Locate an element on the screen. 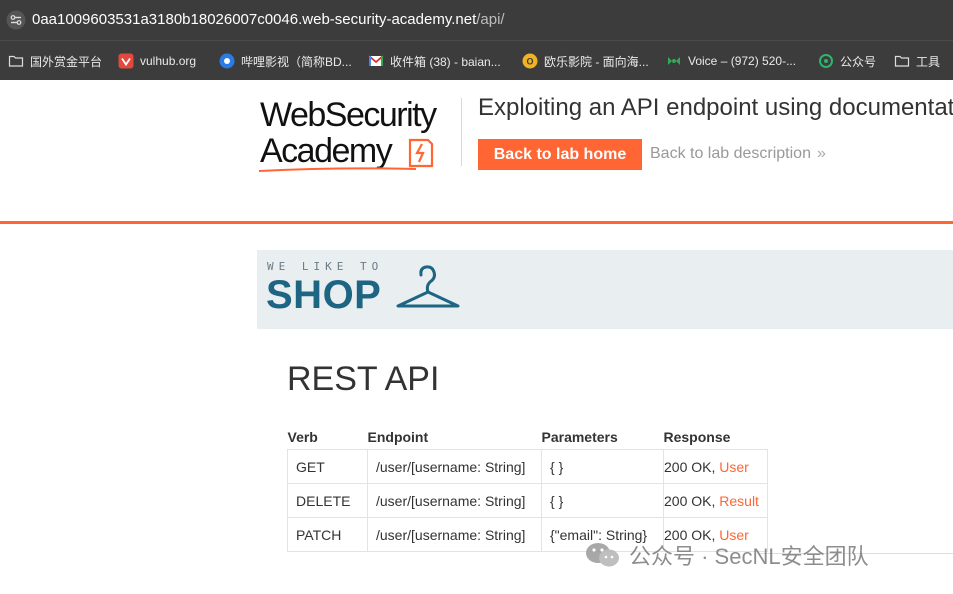 This screenshot has height=594, width=953. bookmark-label: 工具 is located at coordinates (928, 61).